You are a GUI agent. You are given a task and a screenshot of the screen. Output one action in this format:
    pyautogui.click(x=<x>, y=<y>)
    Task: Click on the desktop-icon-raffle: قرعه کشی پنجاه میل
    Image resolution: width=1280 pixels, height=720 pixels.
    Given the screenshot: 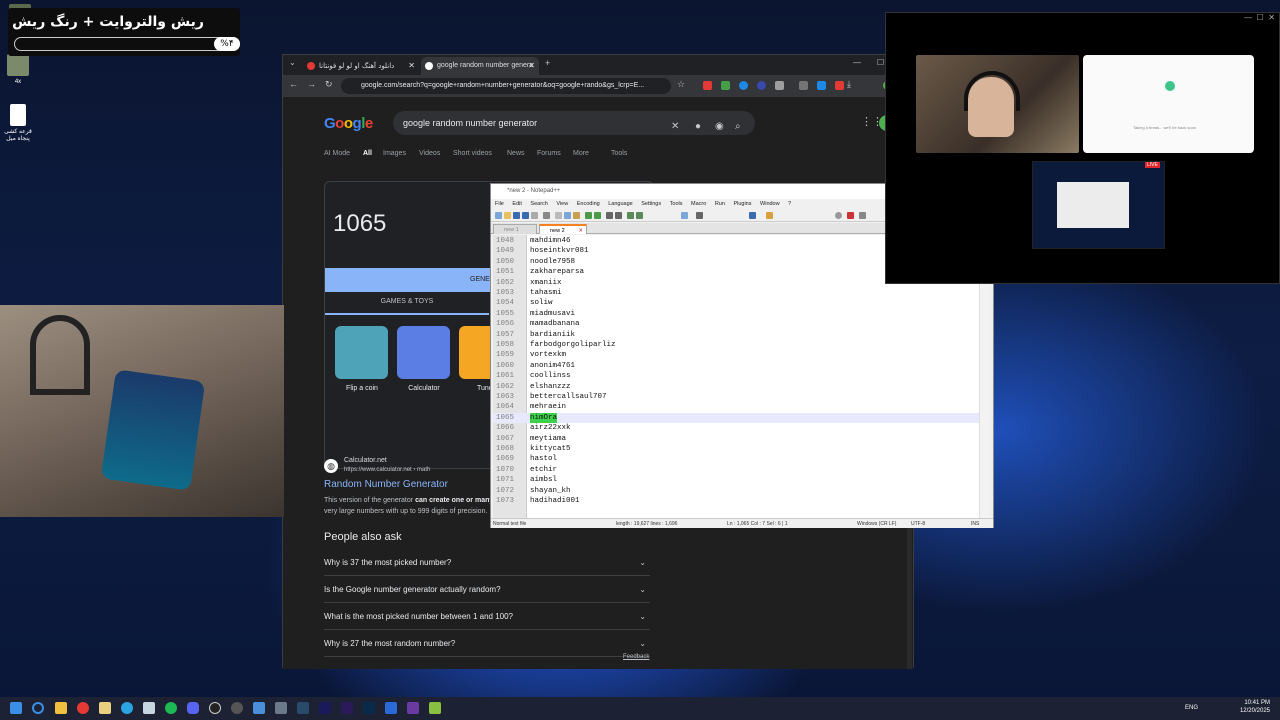 What is the action you would take?
    pyautogui.click(x=18, y=123)
    